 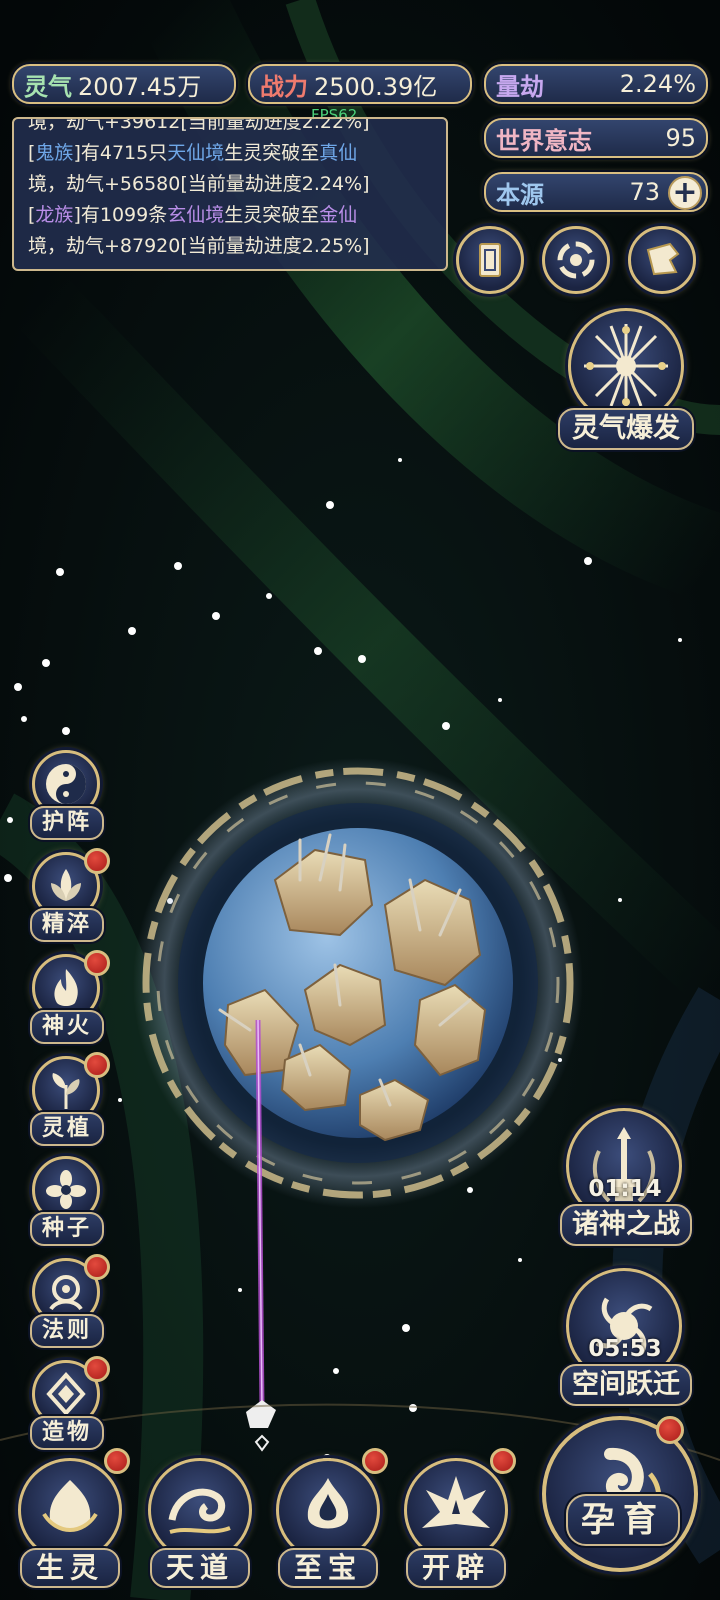 I want to click on menu-law: 法则, so click(x=68, y=1302).